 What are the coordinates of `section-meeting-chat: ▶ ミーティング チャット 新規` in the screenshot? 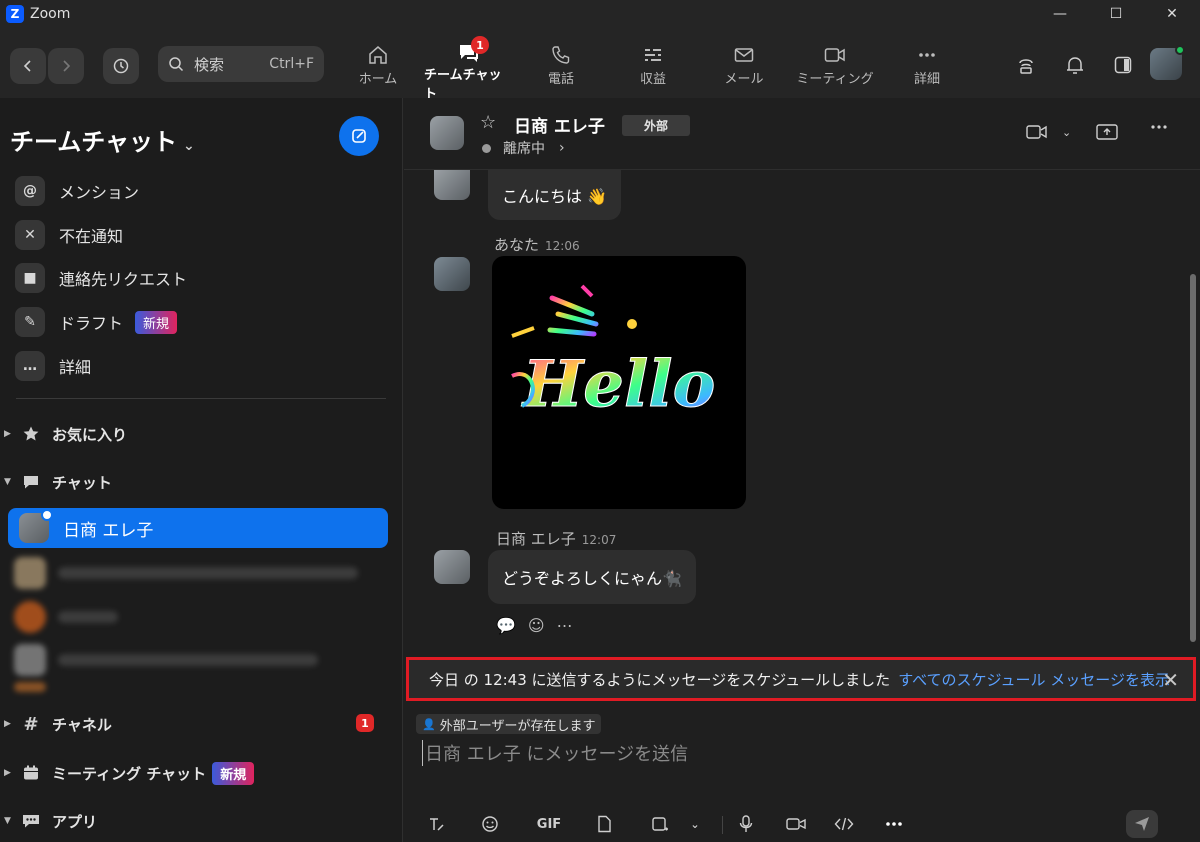 It's located at (129, 773).